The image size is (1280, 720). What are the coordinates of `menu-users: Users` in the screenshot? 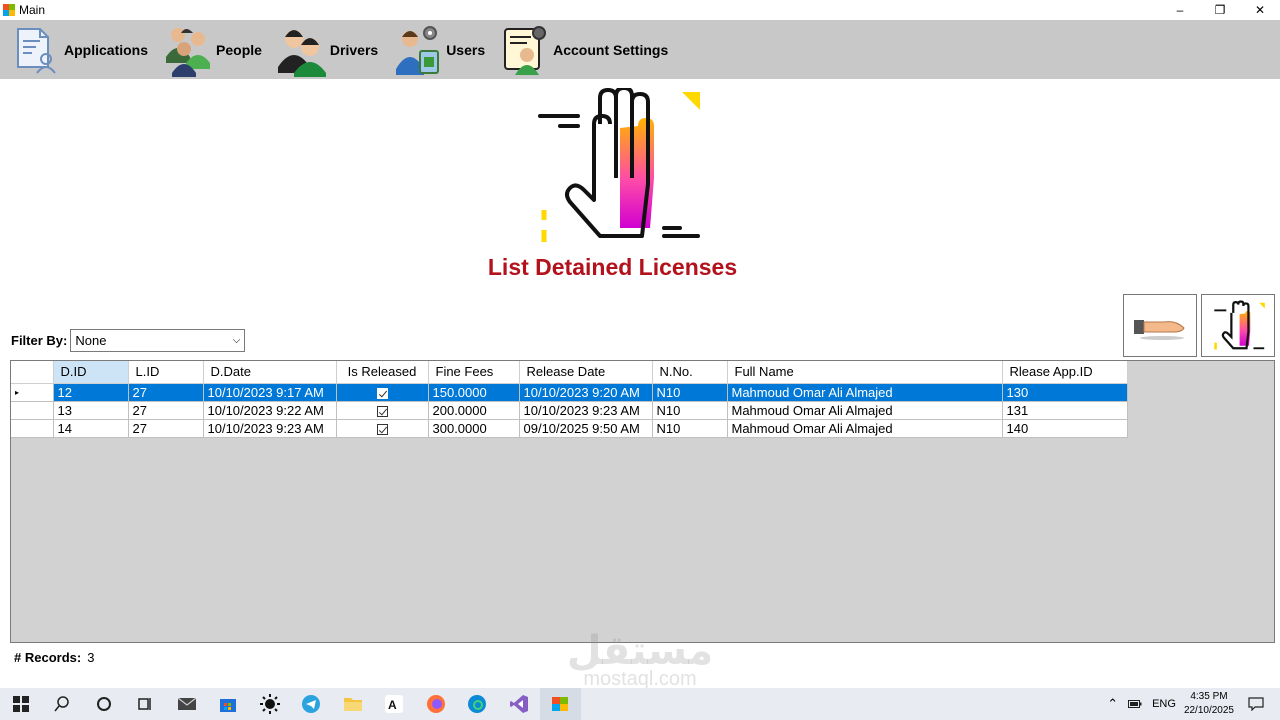 It's located at (439, 50).